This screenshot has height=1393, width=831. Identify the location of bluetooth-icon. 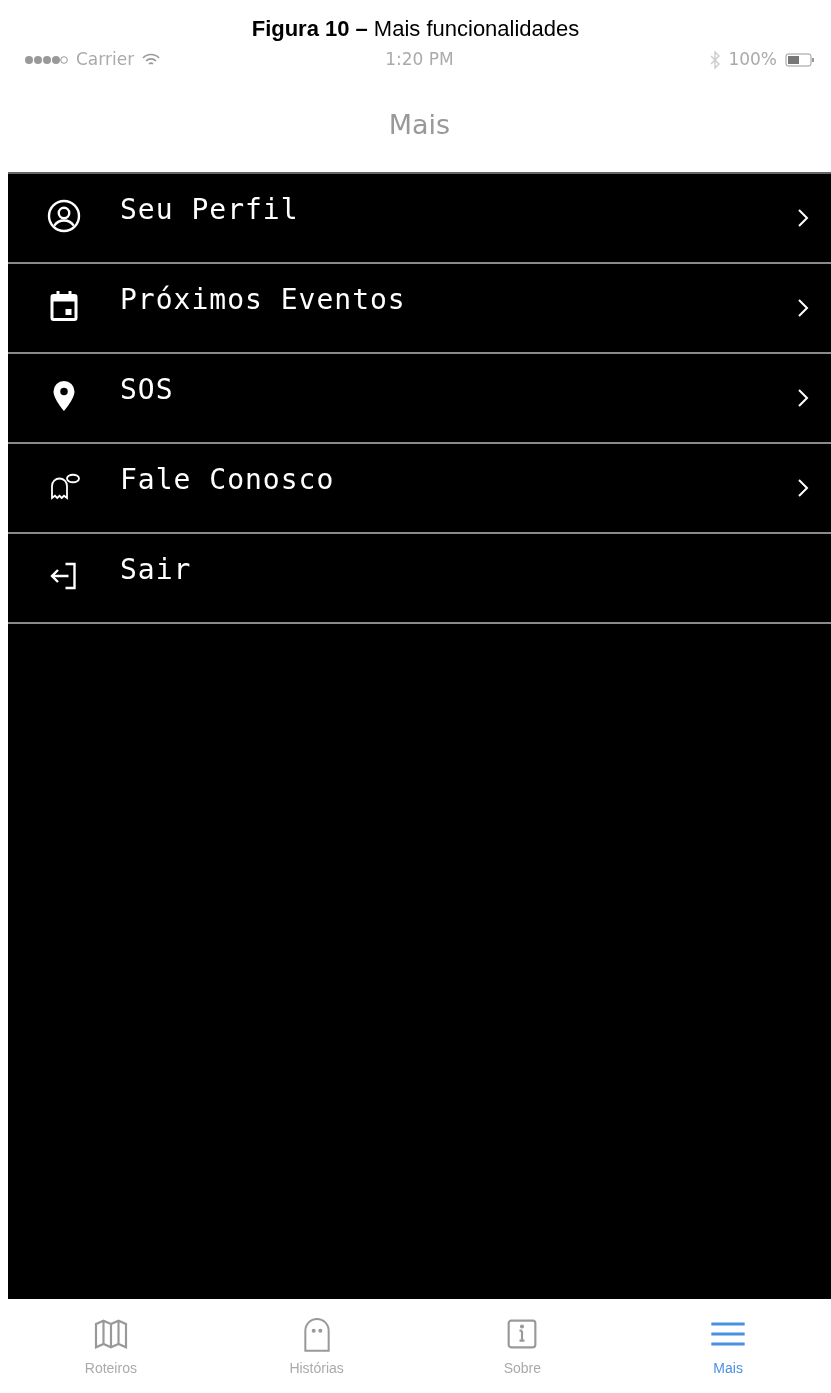
(715, 60).